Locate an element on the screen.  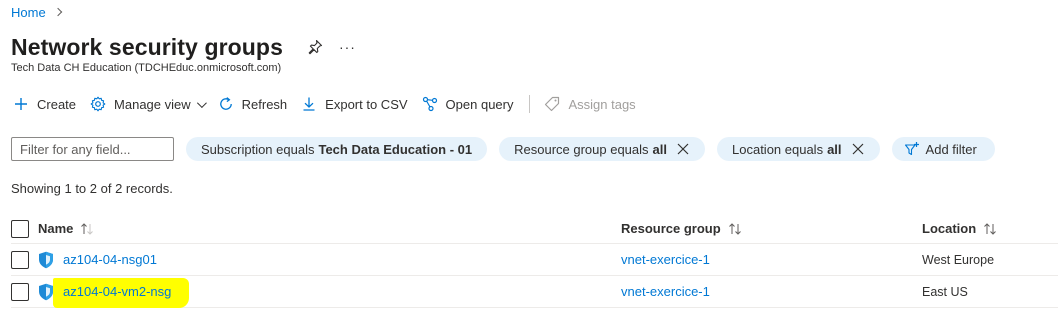
location-filter-pill: Location equals all is located at coordinates (798, 149).